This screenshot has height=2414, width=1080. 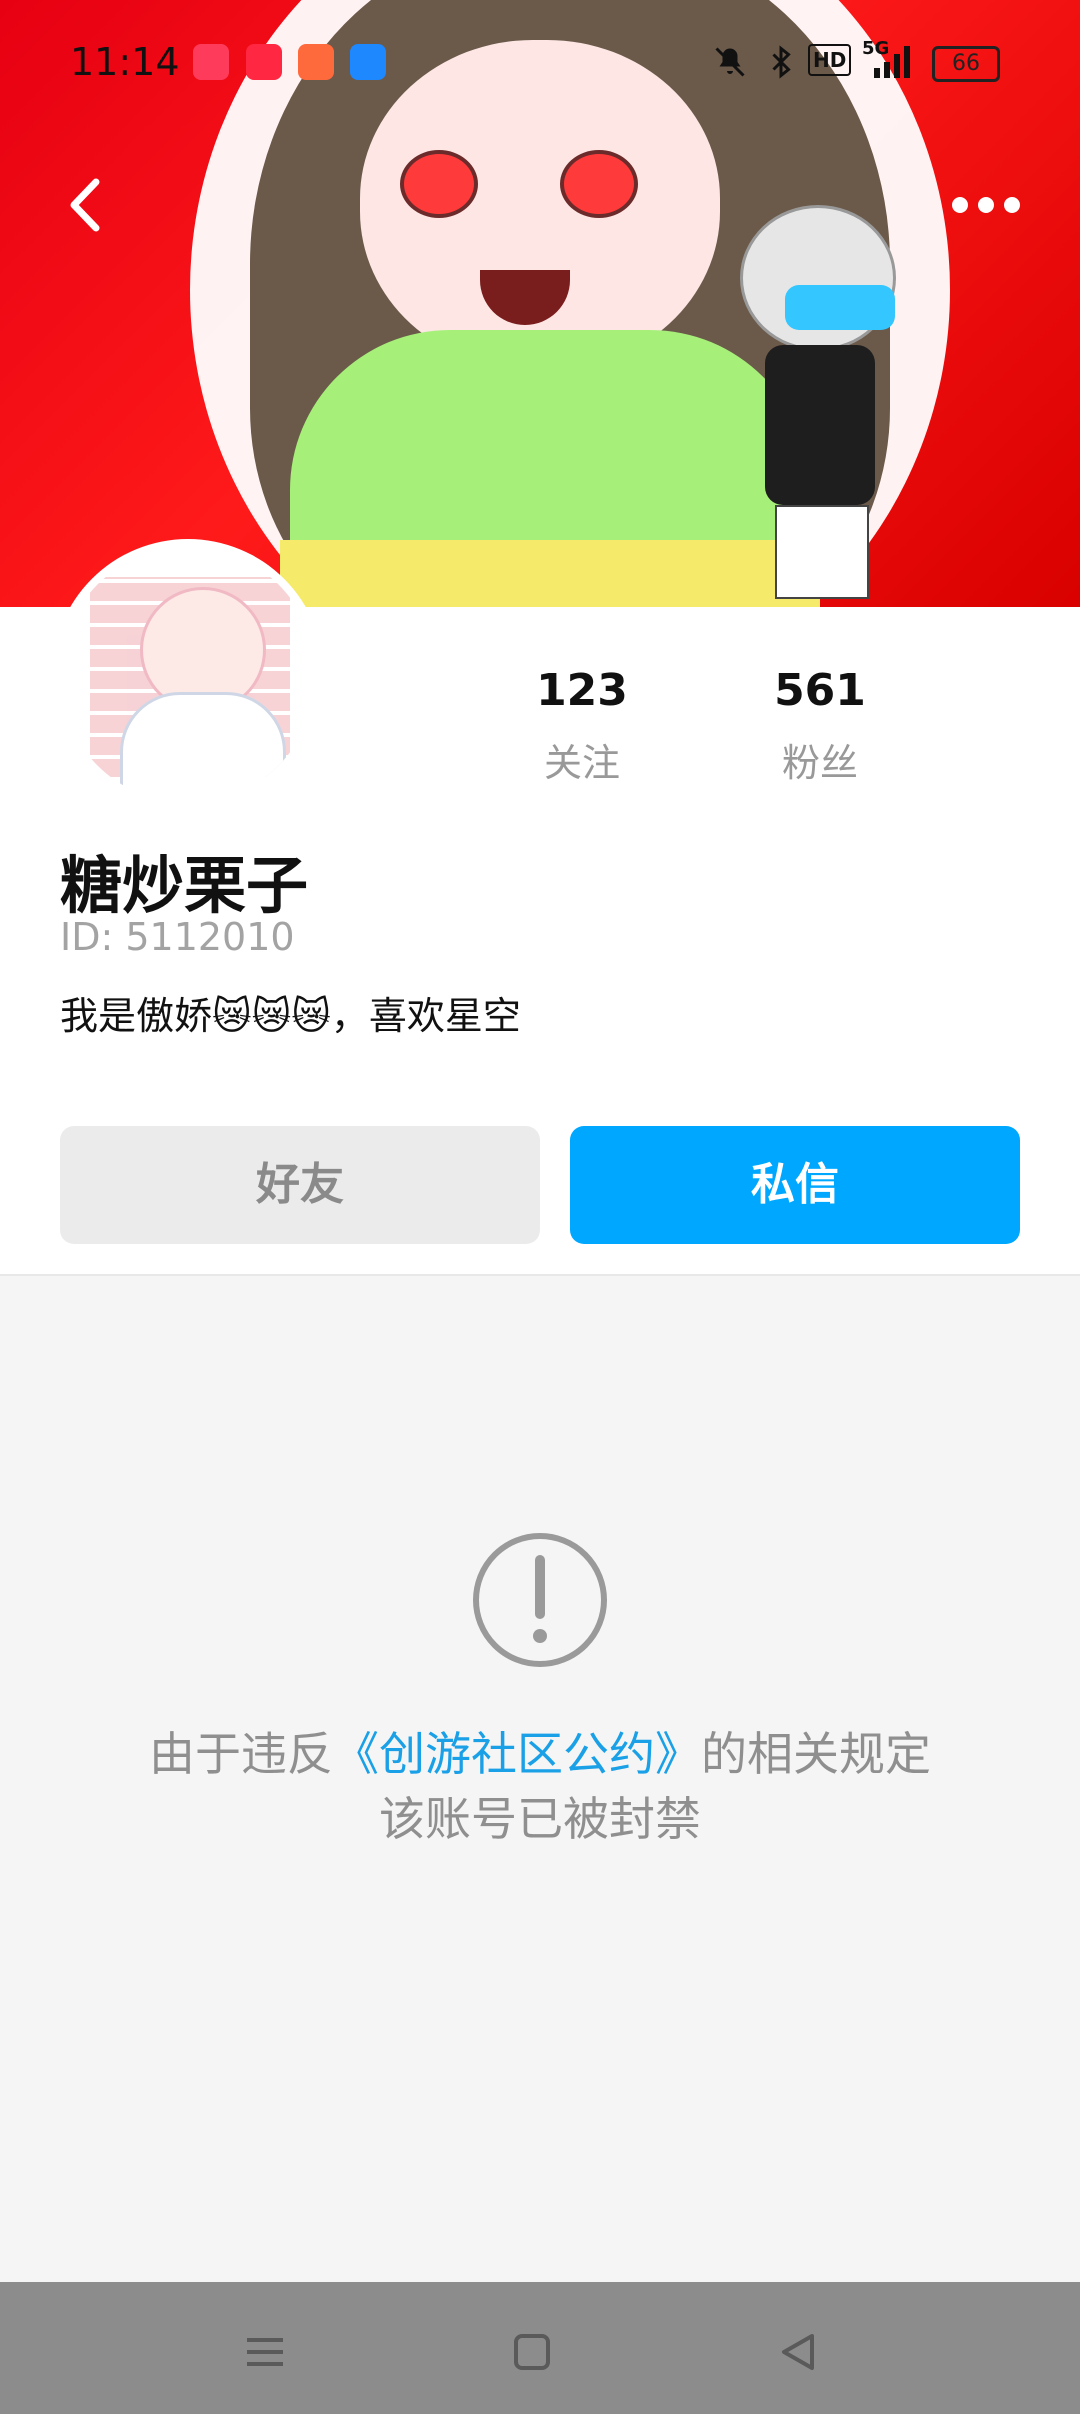 I want to click on profile-bio: 我是傲娇😿😿😿，喜欢星空, so click(x=290, y=1016).